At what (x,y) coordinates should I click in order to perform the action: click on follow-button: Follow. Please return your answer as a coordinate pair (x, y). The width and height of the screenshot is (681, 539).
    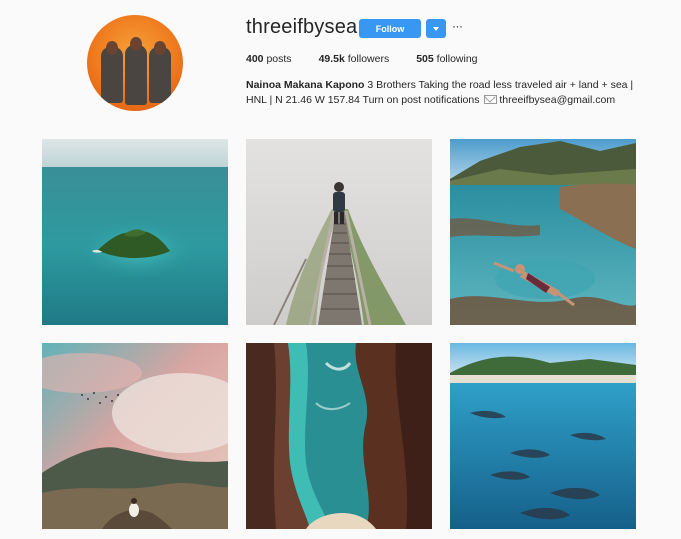
    Looking at the image, I should click on (390, 28).